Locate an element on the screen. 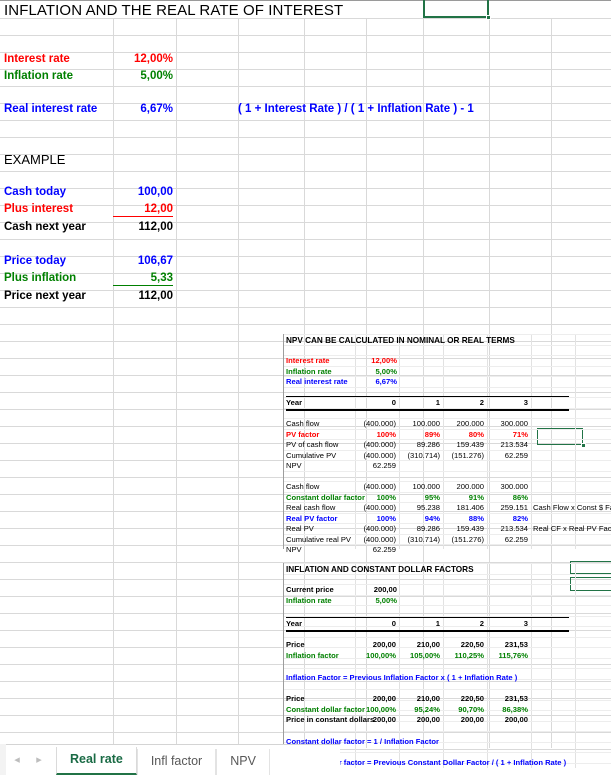  npv-row-value: 213.534 is located at coordinates (507, 445).